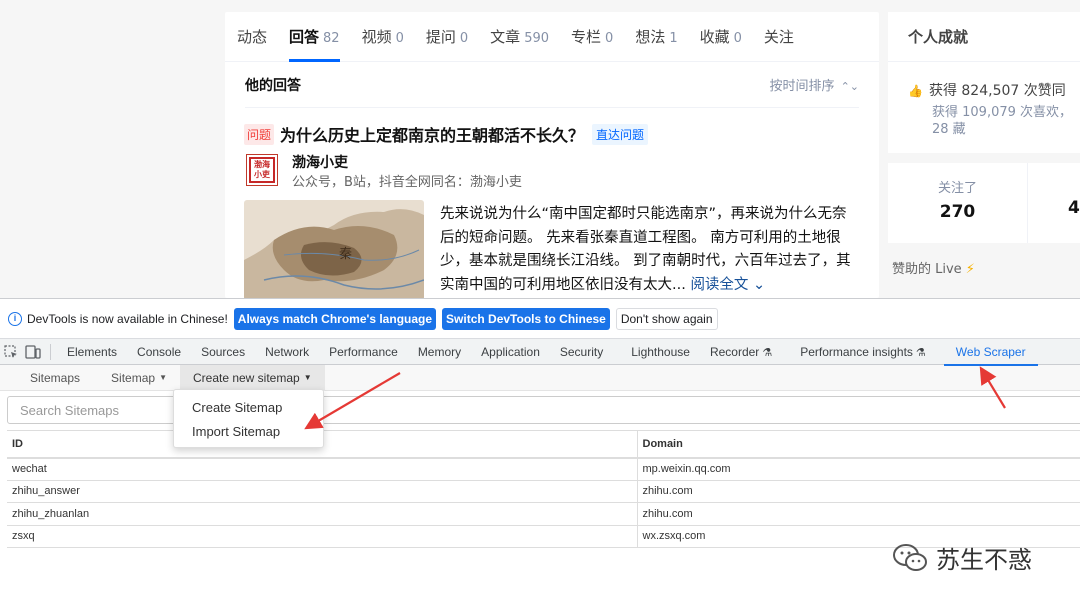  Describe the element at coordinates (526, 318) in the screenshot. I see `switch-to-chinese-button: Switch DevTools to Chinese` at that location.